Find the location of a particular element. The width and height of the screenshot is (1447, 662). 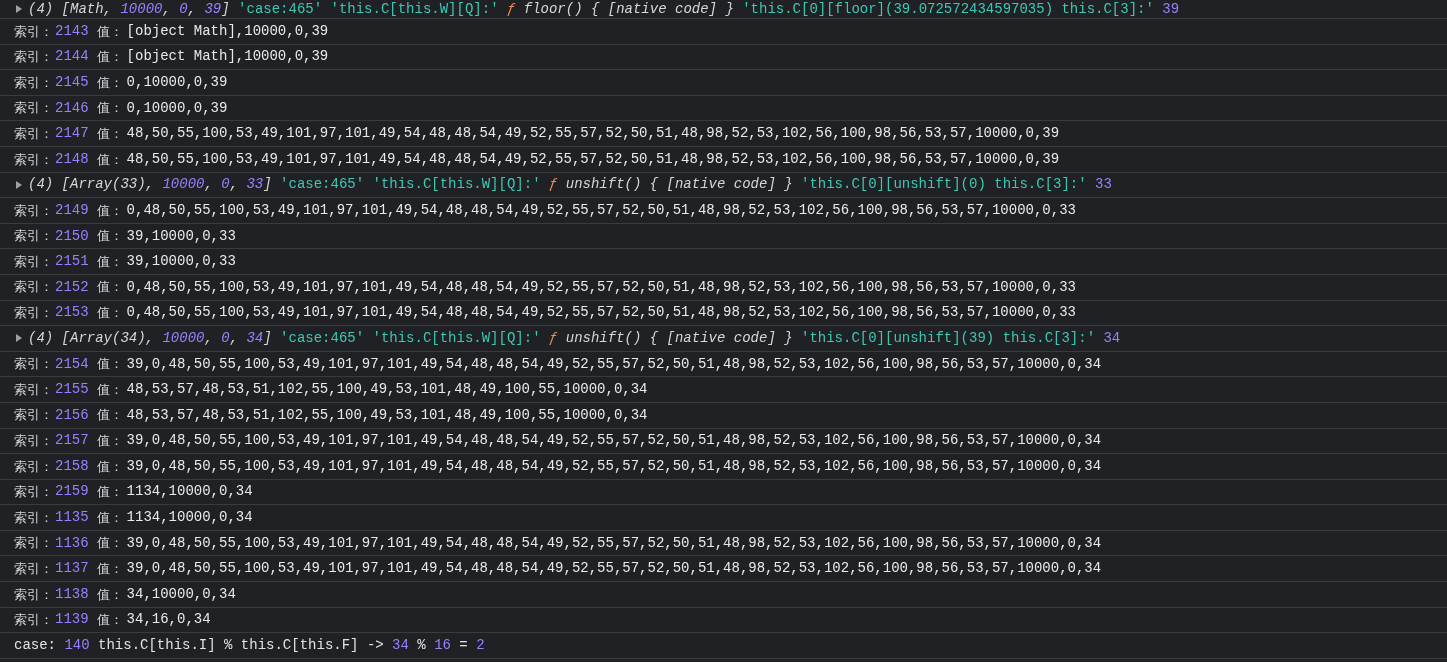

index-number: 1136 is located at coordinates (72, 543).